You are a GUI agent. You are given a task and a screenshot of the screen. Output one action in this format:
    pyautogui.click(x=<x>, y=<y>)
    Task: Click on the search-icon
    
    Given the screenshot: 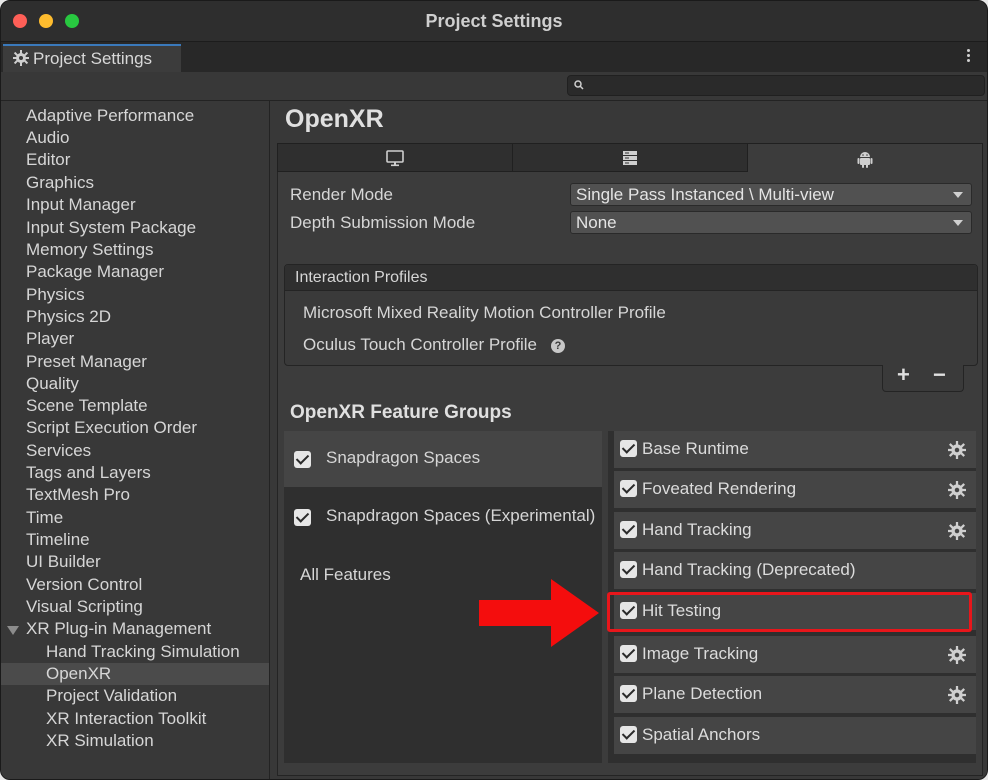 What is the action you would take?
    pyautogui.click(x=579, y=85)
    